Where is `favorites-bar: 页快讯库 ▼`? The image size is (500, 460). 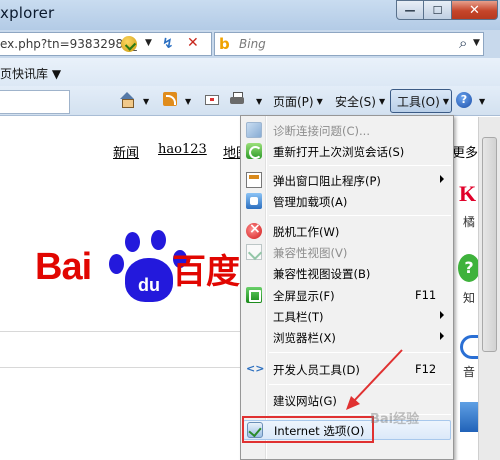 favorites-bar: 页快讯库 ▼ is located at coordinates (250, 72).